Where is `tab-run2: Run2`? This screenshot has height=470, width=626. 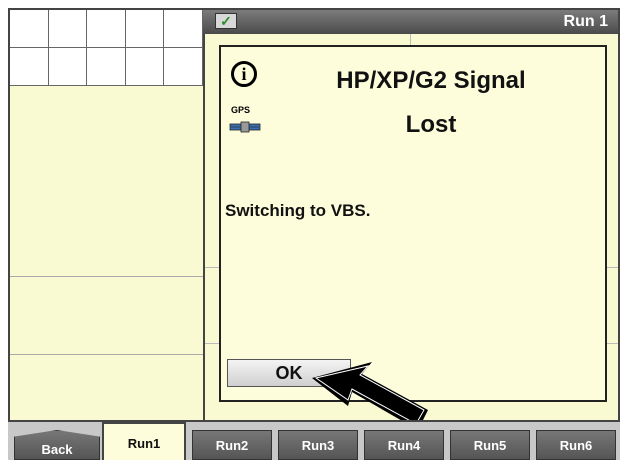
tab-run2: Run2 is located at coordinates (232, 445).